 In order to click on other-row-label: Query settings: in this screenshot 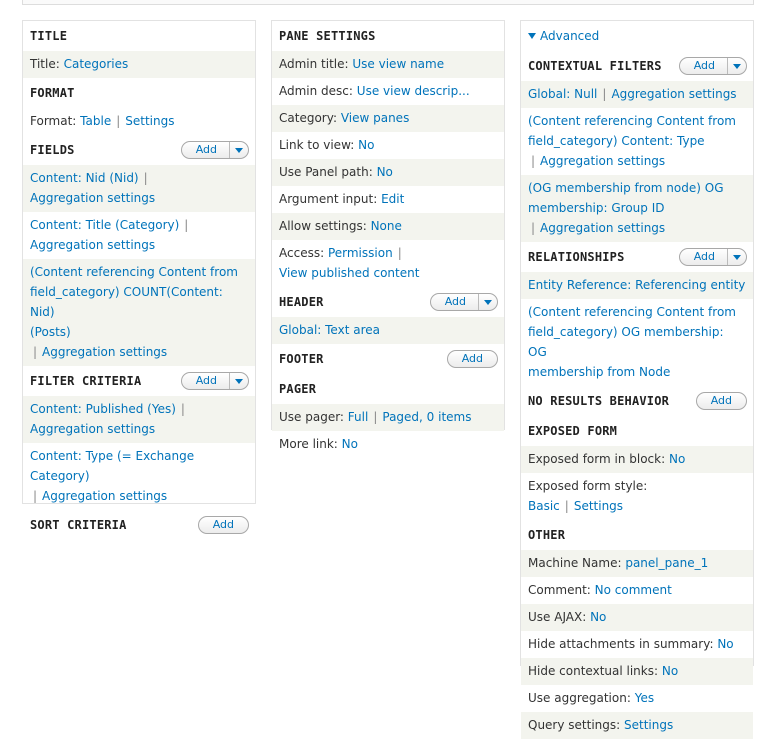, I will do `click(574, 725)`.